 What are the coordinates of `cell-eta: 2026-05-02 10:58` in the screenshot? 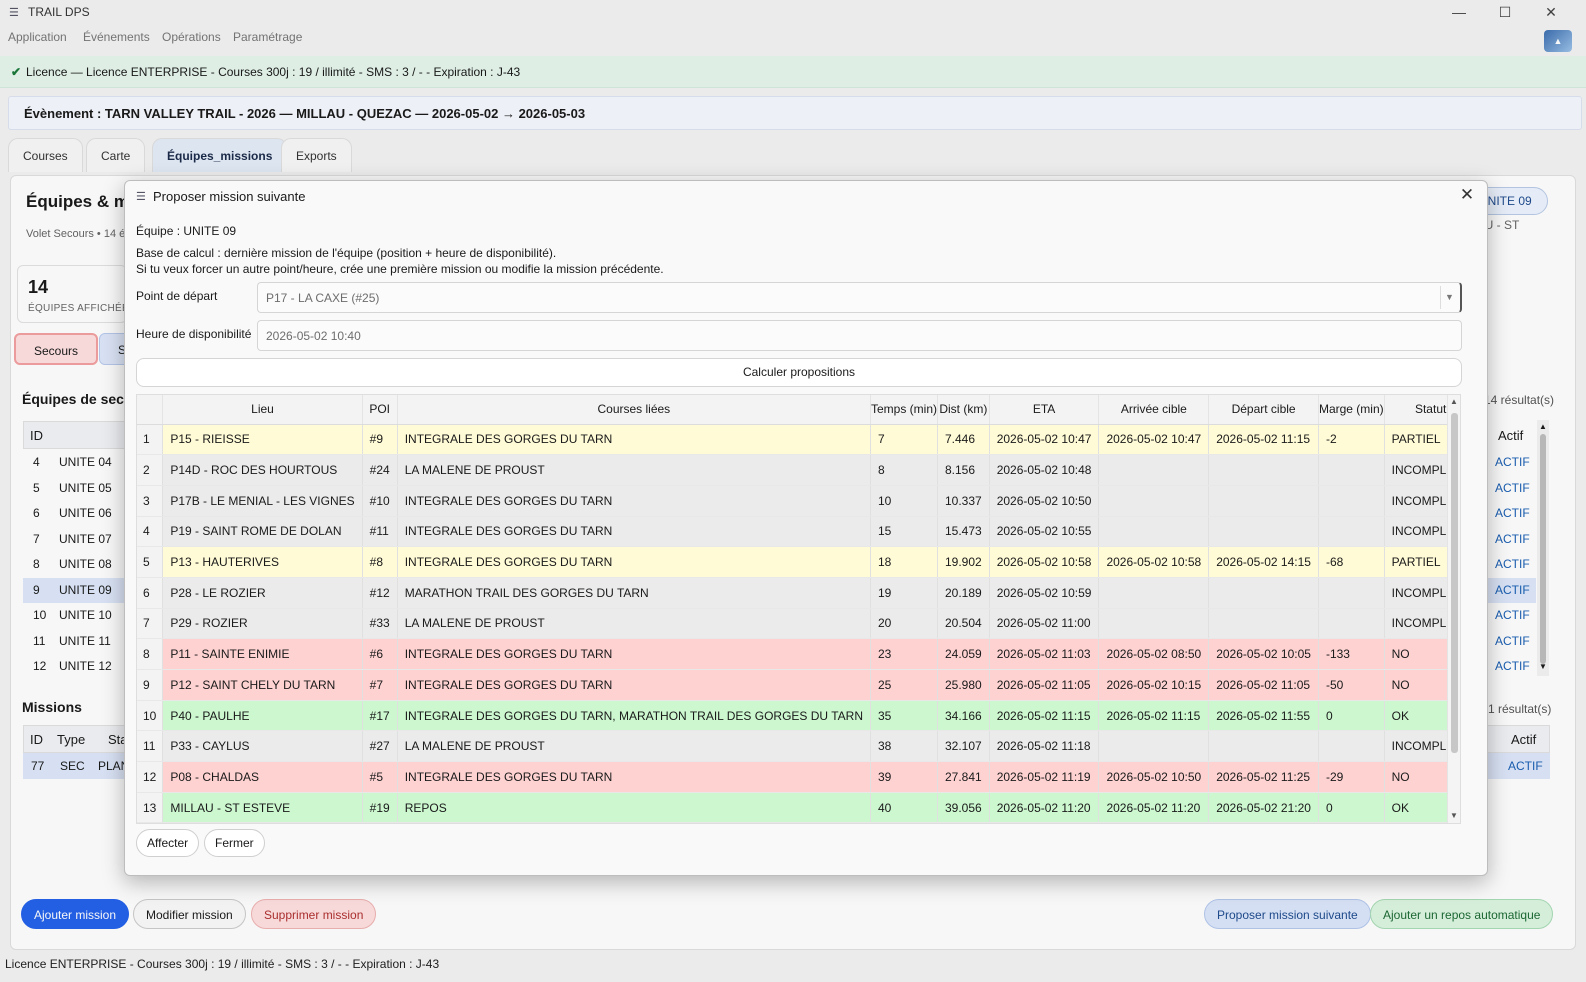 It's located at (1044, 562).